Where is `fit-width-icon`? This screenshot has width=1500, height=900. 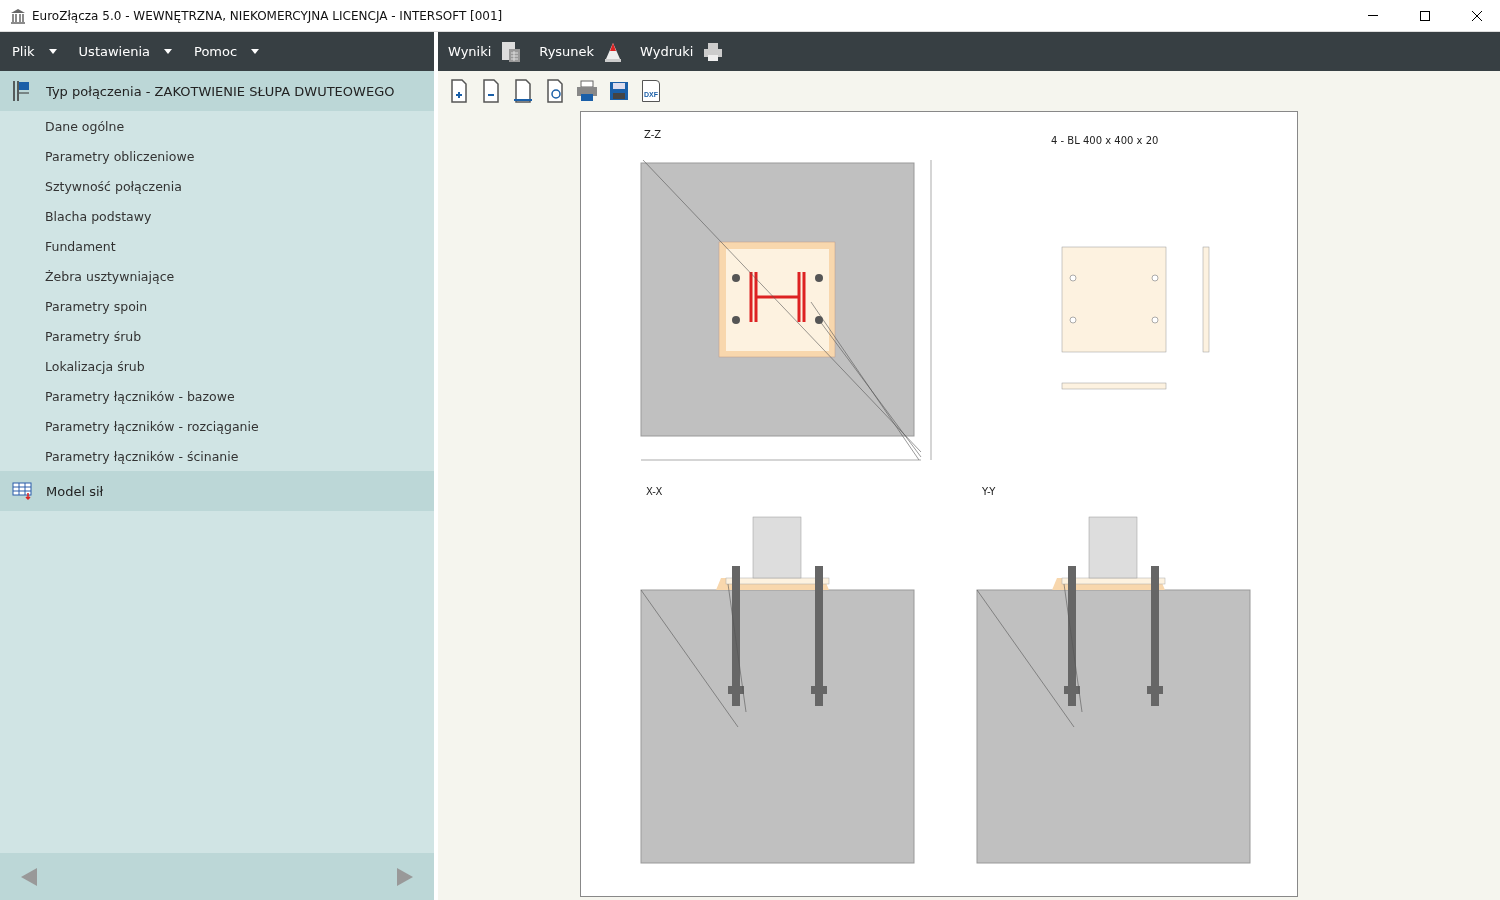 fit-width-icon is located at coordinates (523, 91).